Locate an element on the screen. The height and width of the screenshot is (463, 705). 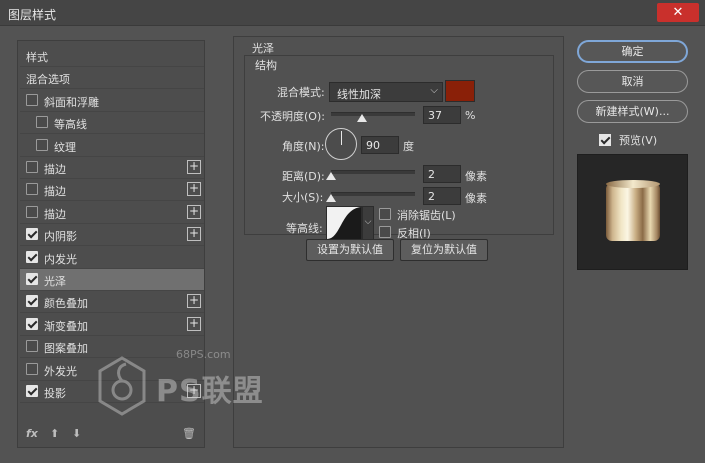
style-list-label: 颜色叠加 is located at coordinates (66, 304).